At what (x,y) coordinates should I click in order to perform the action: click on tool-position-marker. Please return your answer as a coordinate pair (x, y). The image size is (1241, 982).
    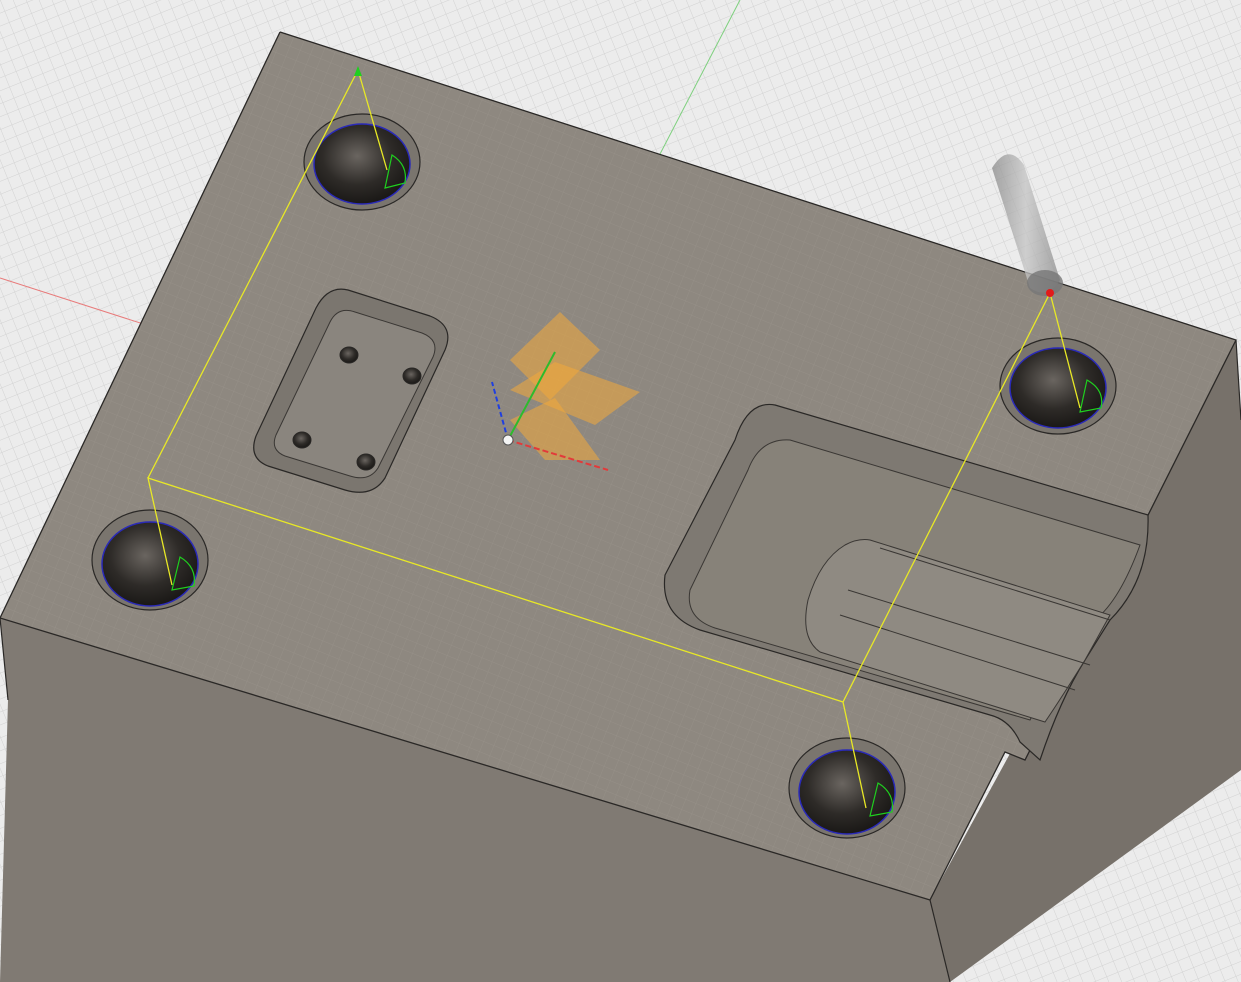
    Looking at the image, I should click on (1050, 293).